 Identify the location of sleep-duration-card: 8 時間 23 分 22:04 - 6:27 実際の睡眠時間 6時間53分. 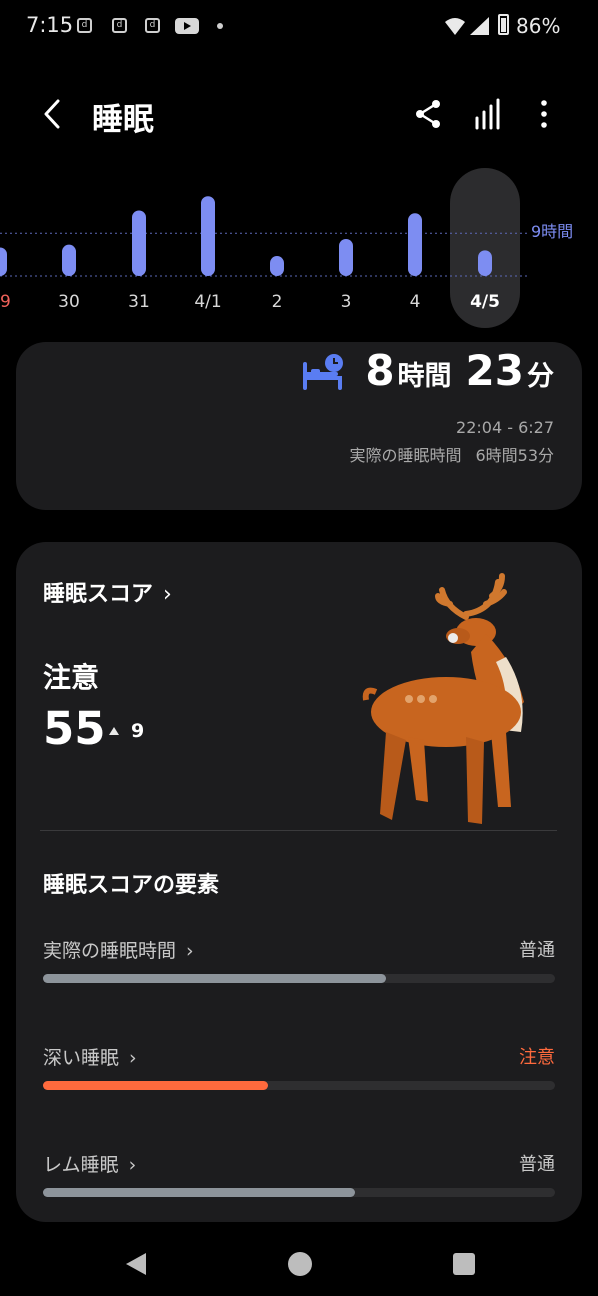
(299, 426).